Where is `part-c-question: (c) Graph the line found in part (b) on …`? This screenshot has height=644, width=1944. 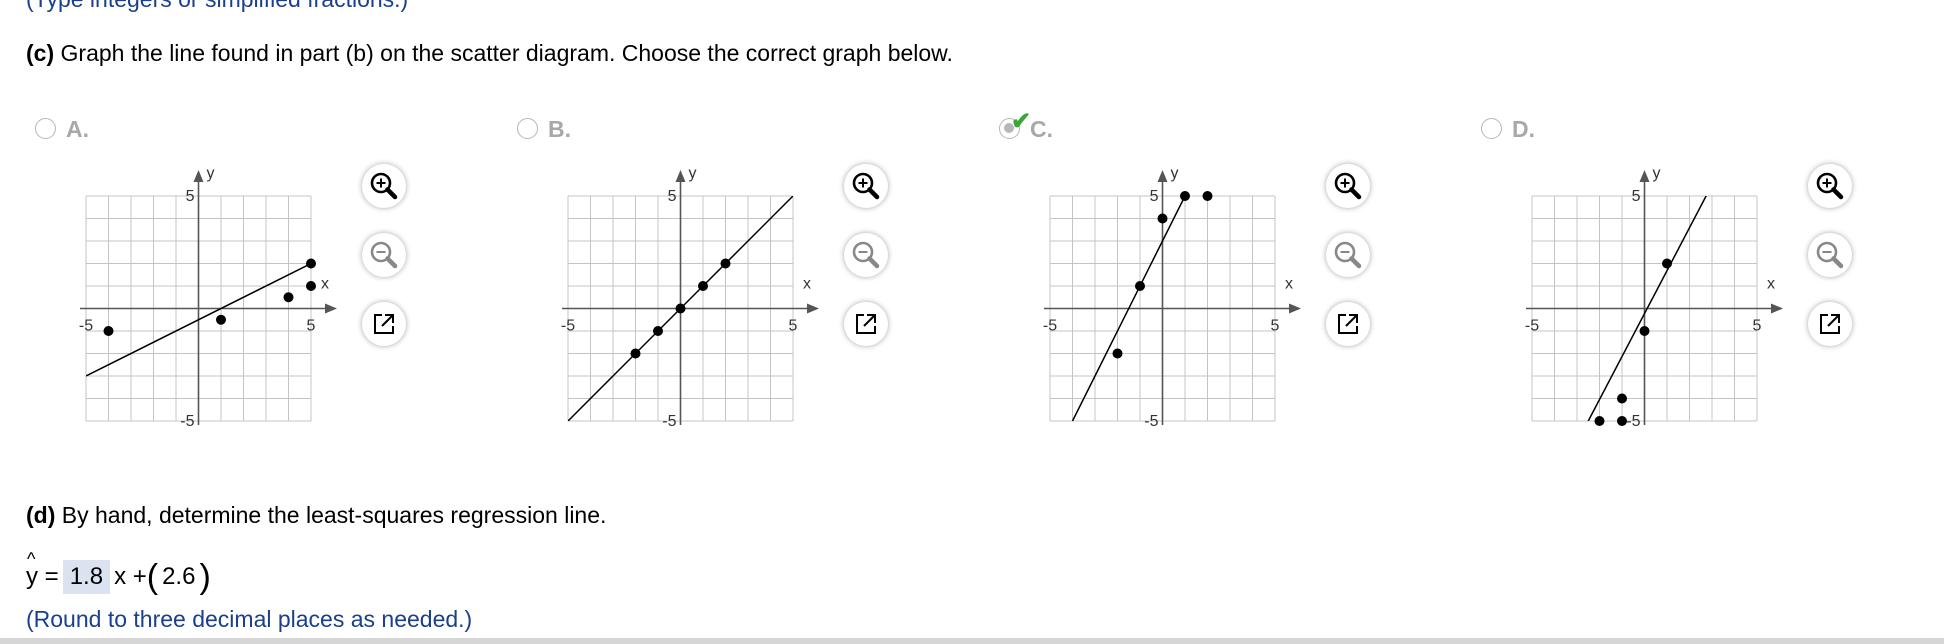
part-c-question: (c) Graph the line found in part (b) on … is located at coordinates (489, 53).